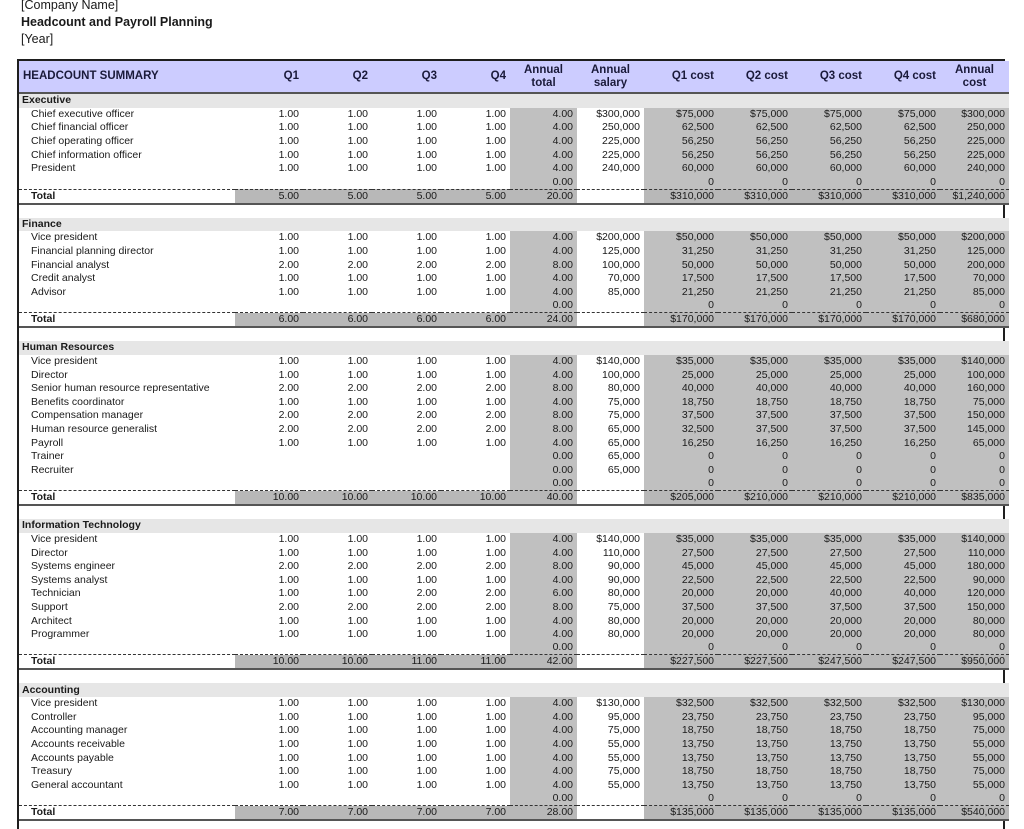 The height and width of the screenshot is (829, 1024). What do you see at coordinates (610, 155) in the screenshot?
I see `annual-salary: 225,000` at bounding box center [610, 155].